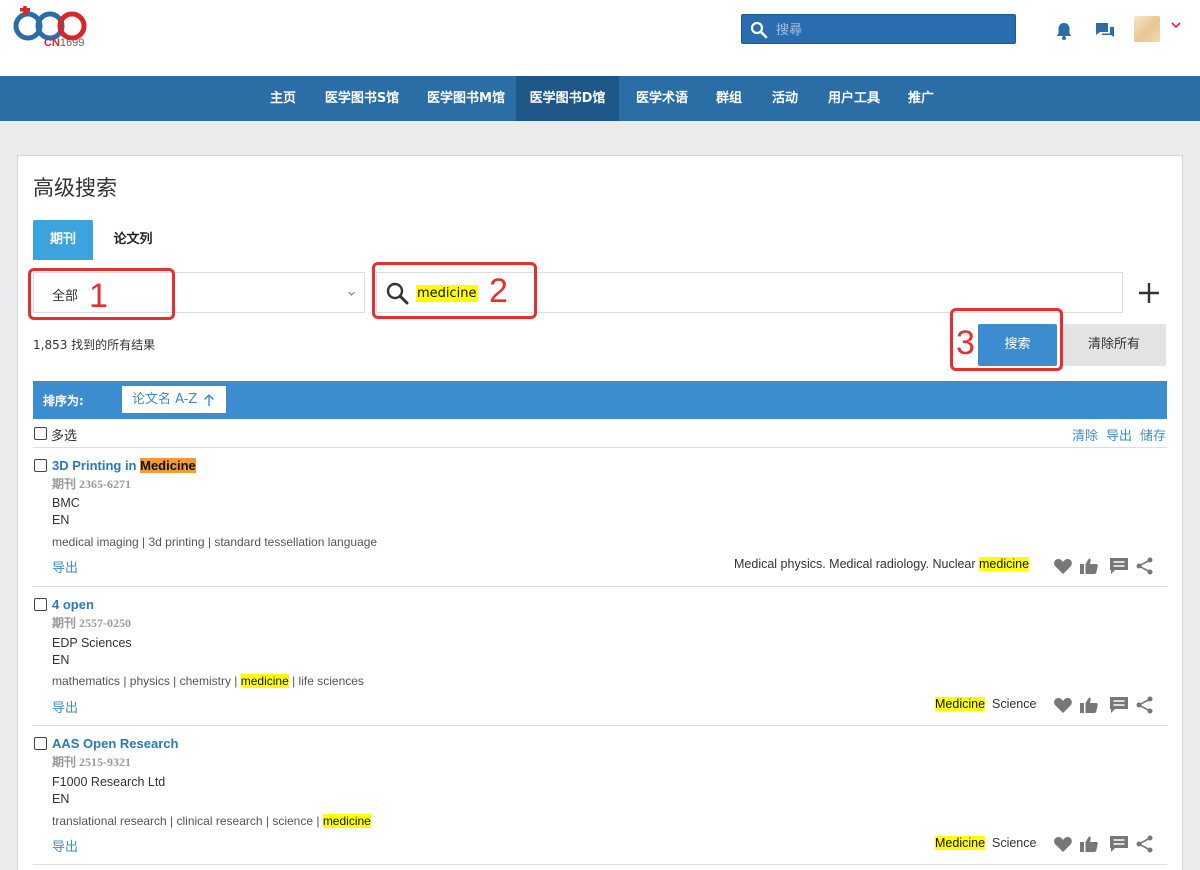 The image size is (1200, 870). Describe the element at coordinates (92, 643) in the screenshot. I see `result-publisher: EDP Sciences` at that location.